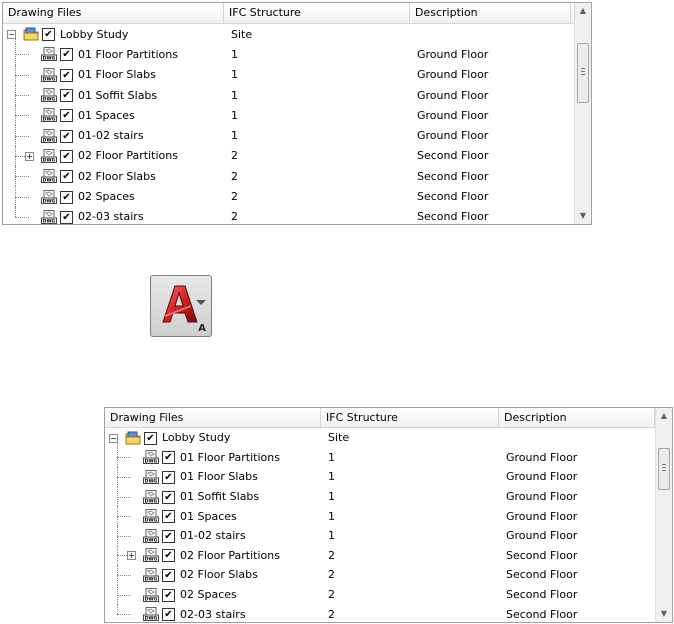 The width and height of the screenshot is (674, 624). What do you see at coordinates (111, 215) in the screenshot?
I see `drawing-file-name: 02-03 stairs` at bounding box center [111, 215].